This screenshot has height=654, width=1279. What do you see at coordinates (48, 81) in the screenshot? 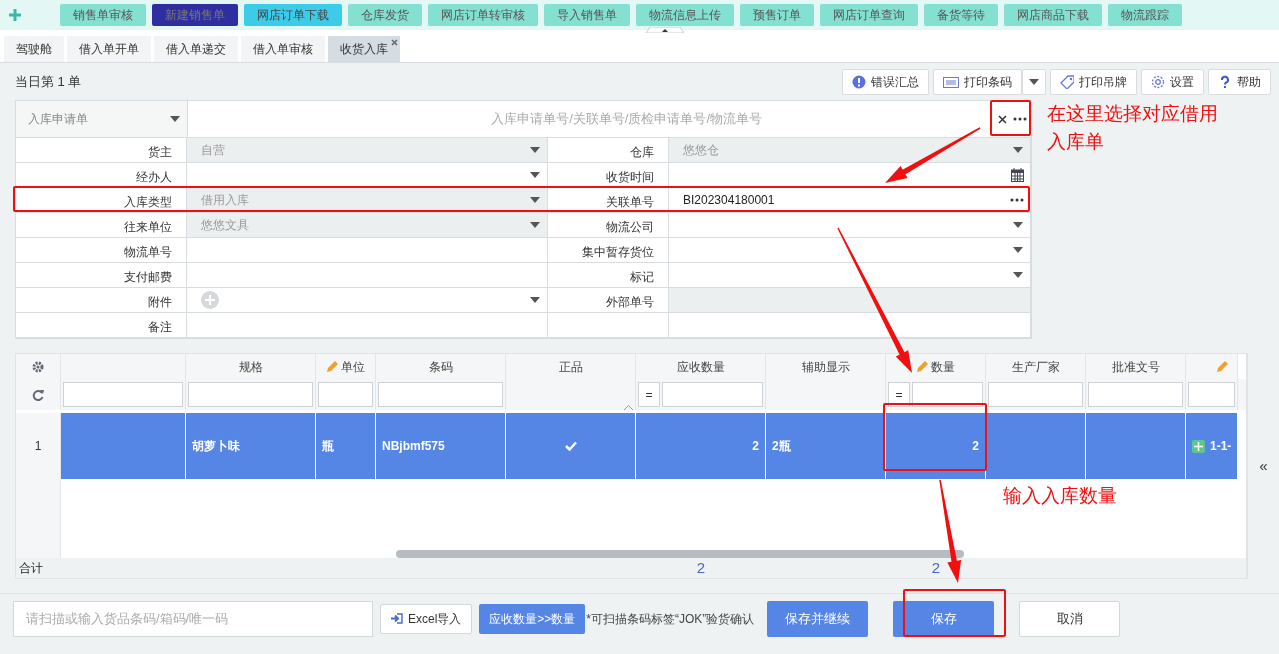
I see `order-count: 当日第 1 单` at bounding box center [48, 81].